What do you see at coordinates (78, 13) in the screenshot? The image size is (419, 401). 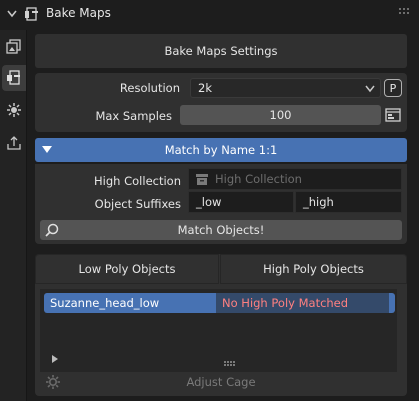 I see `panel-title: Bake Maps` at bounding box center [78, 13].